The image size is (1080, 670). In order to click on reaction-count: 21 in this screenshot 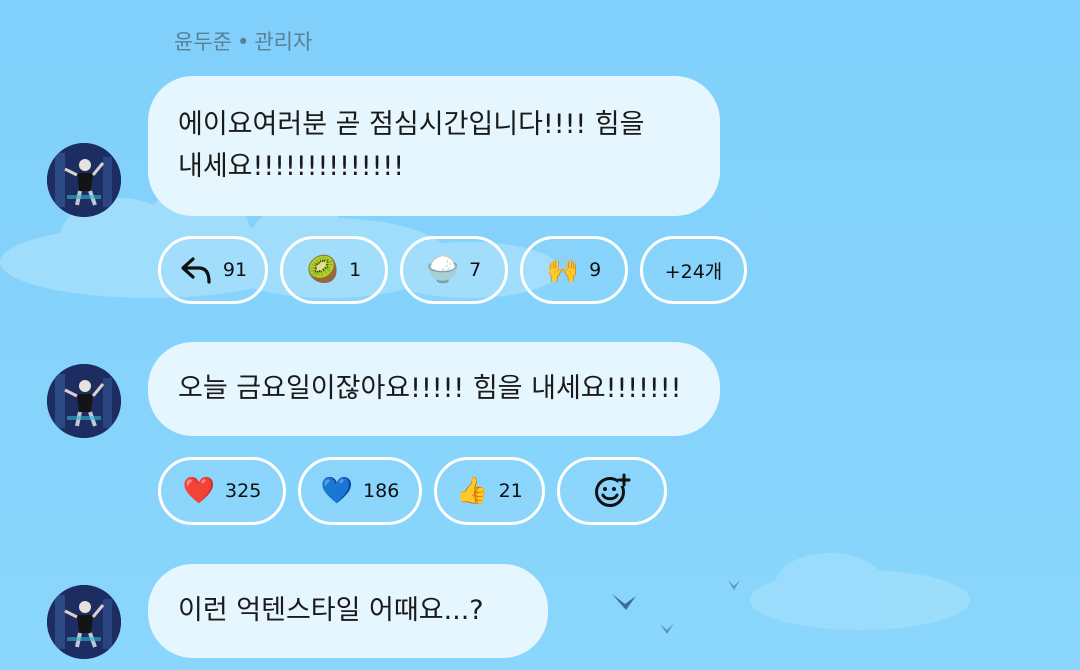, I will do `click(510, 491)`.